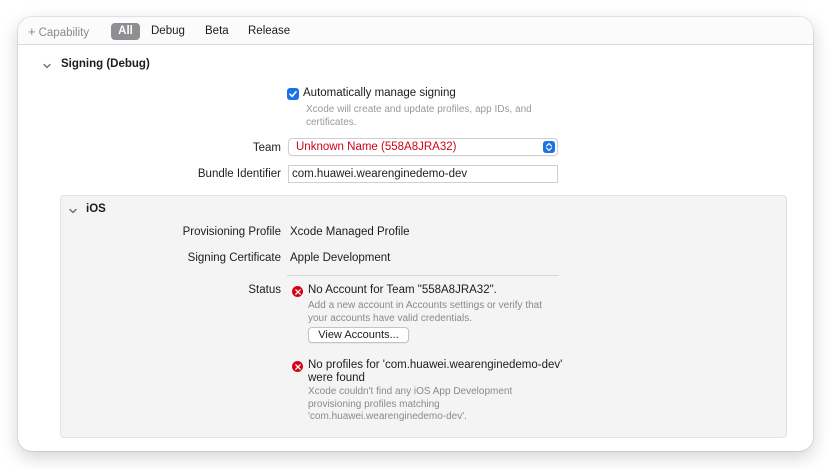  I want to click on signing-certificate-value: Apple Development, so click(340, 258).